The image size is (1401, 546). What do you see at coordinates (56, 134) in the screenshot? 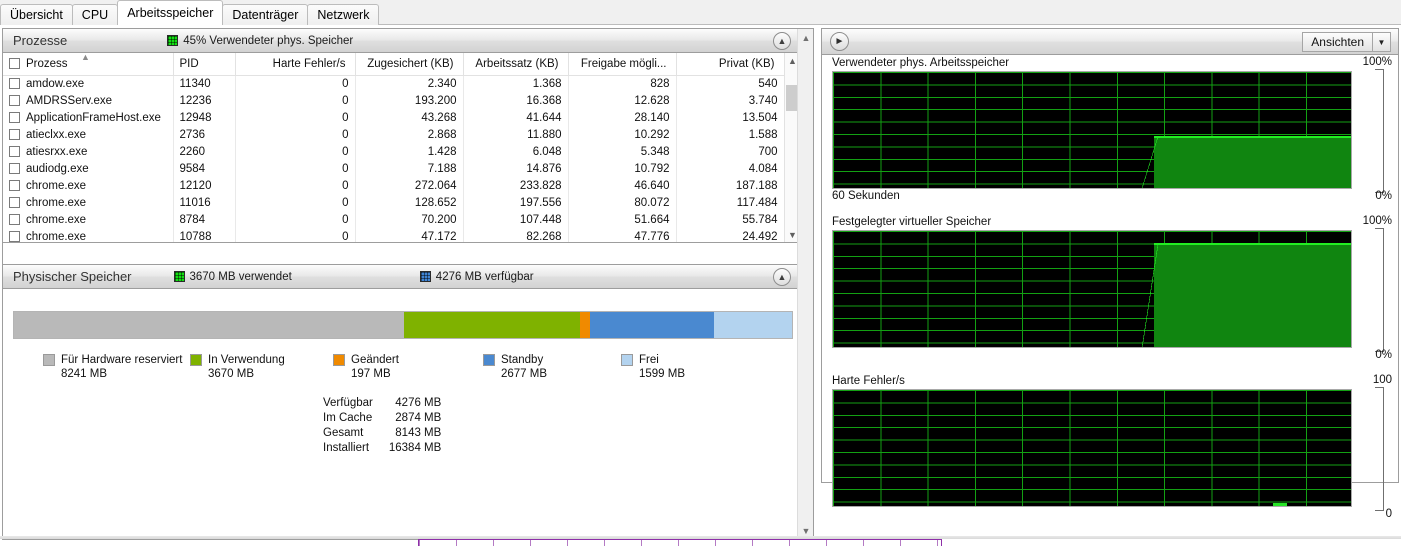
I see `process-name: atieclxx.exe` at bounding box center [56, 134].